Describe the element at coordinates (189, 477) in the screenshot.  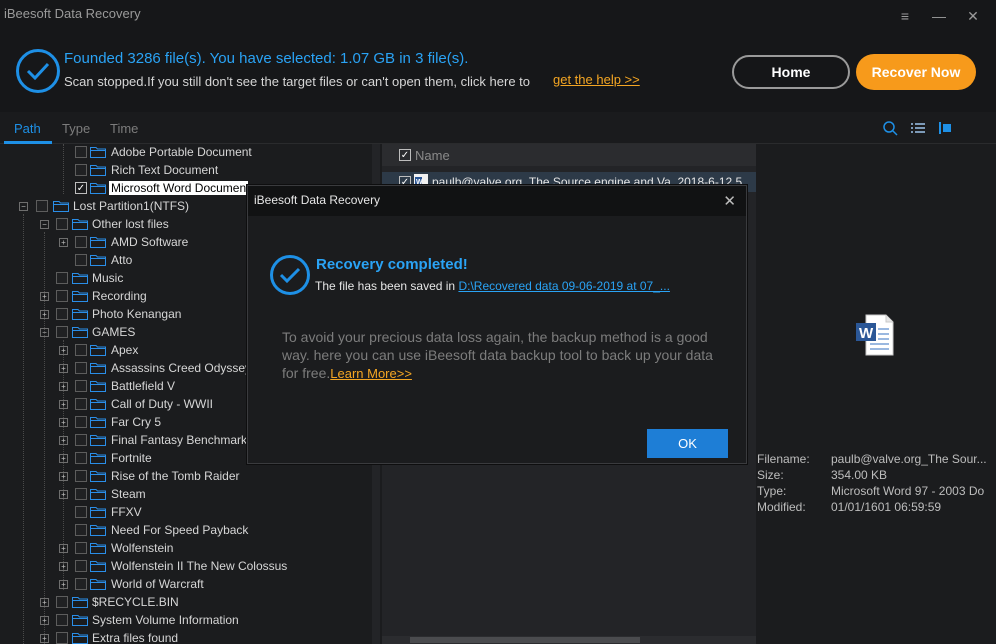
I see `tree-item: + Rise of the Tomb Raider` at that location.